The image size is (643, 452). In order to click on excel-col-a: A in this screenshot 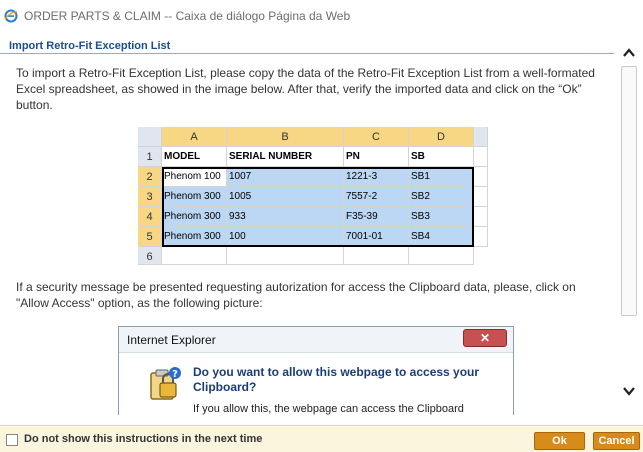, I will do `click(194, 137)`.